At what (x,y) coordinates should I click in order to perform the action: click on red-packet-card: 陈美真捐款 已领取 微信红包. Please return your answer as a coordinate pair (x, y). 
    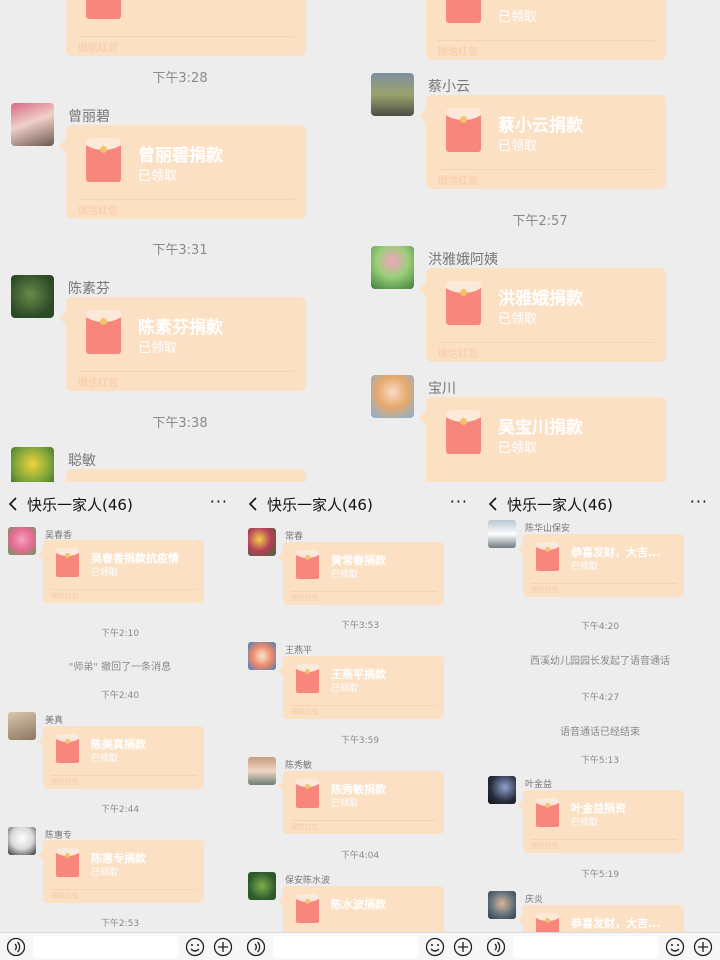
    Looking at the image, I should click on (121, 757).